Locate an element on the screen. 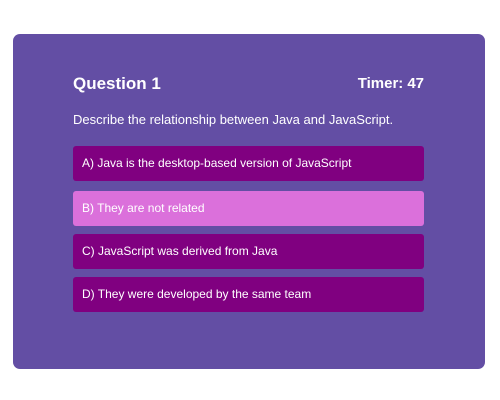 This screenshot has width=500, height=400. answer-option-c: C) JavaScript was derived from Java is located at coordinates (248, 251).